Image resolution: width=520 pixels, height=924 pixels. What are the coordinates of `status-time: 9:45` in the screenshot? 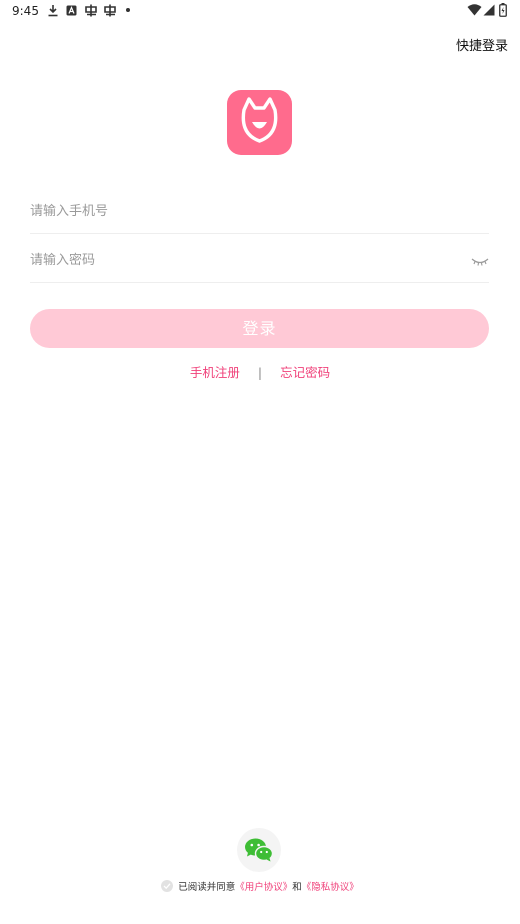 It's located at (25, 11).